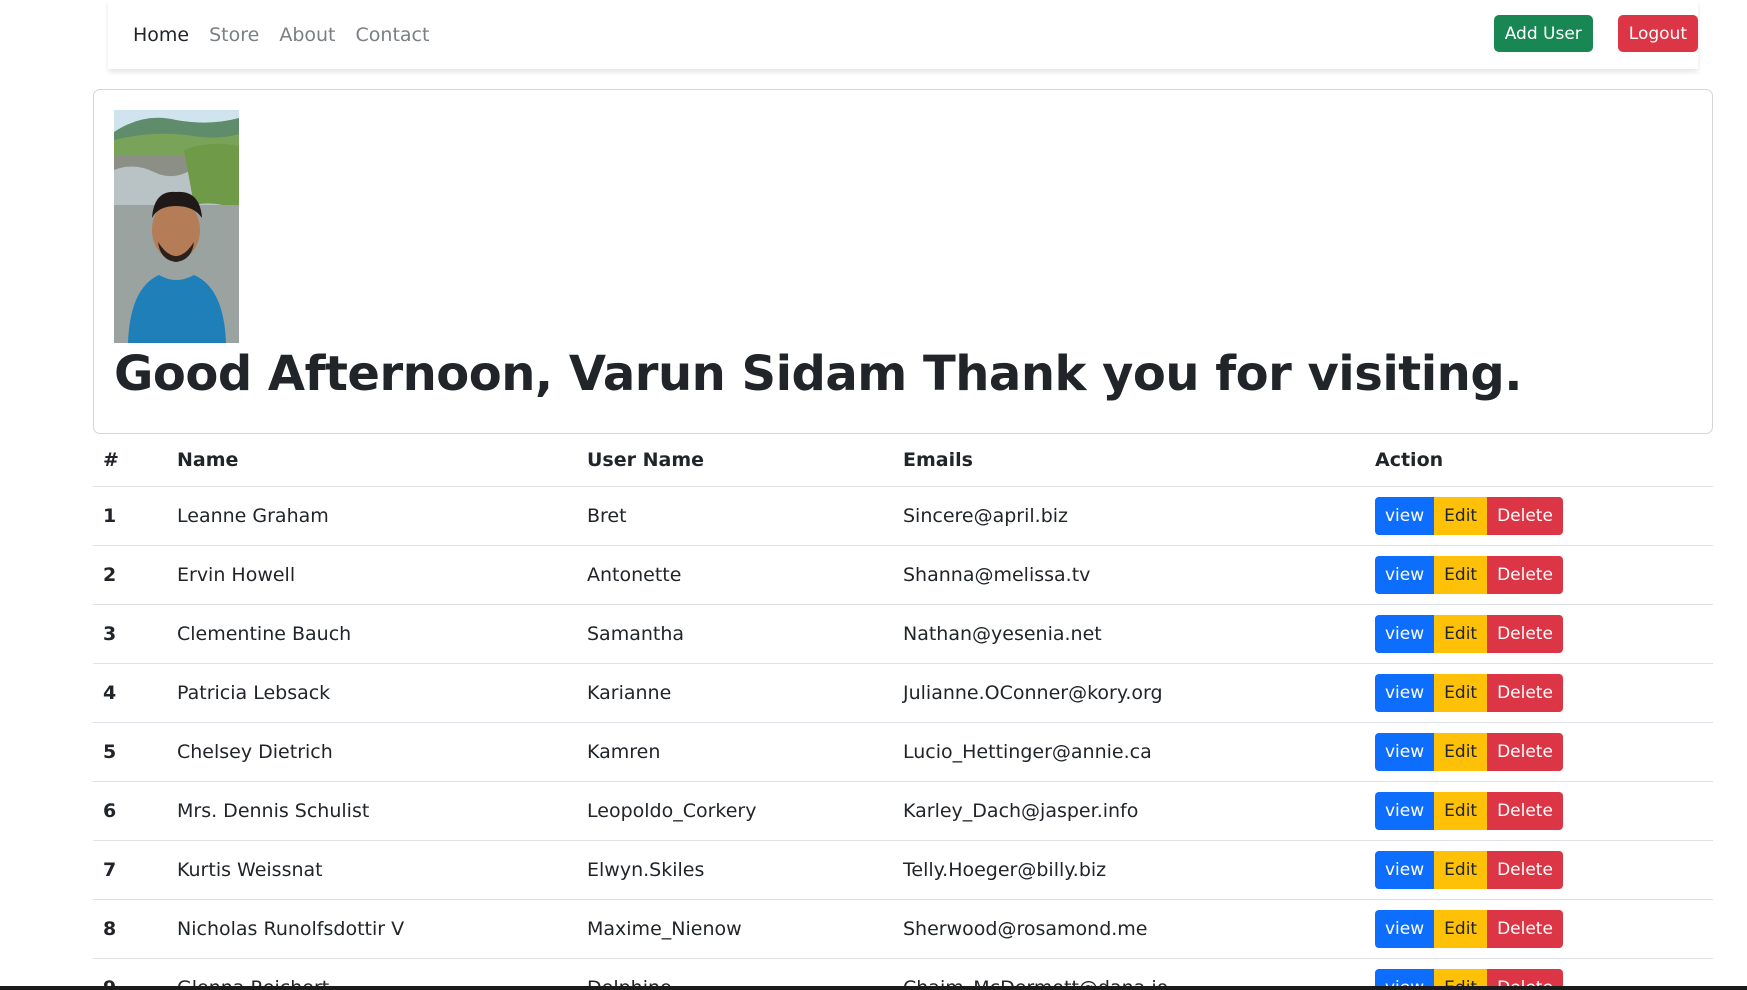 This screenshot has width=1747, height=990. I want to click on row-number: 6, so click(130, 811).